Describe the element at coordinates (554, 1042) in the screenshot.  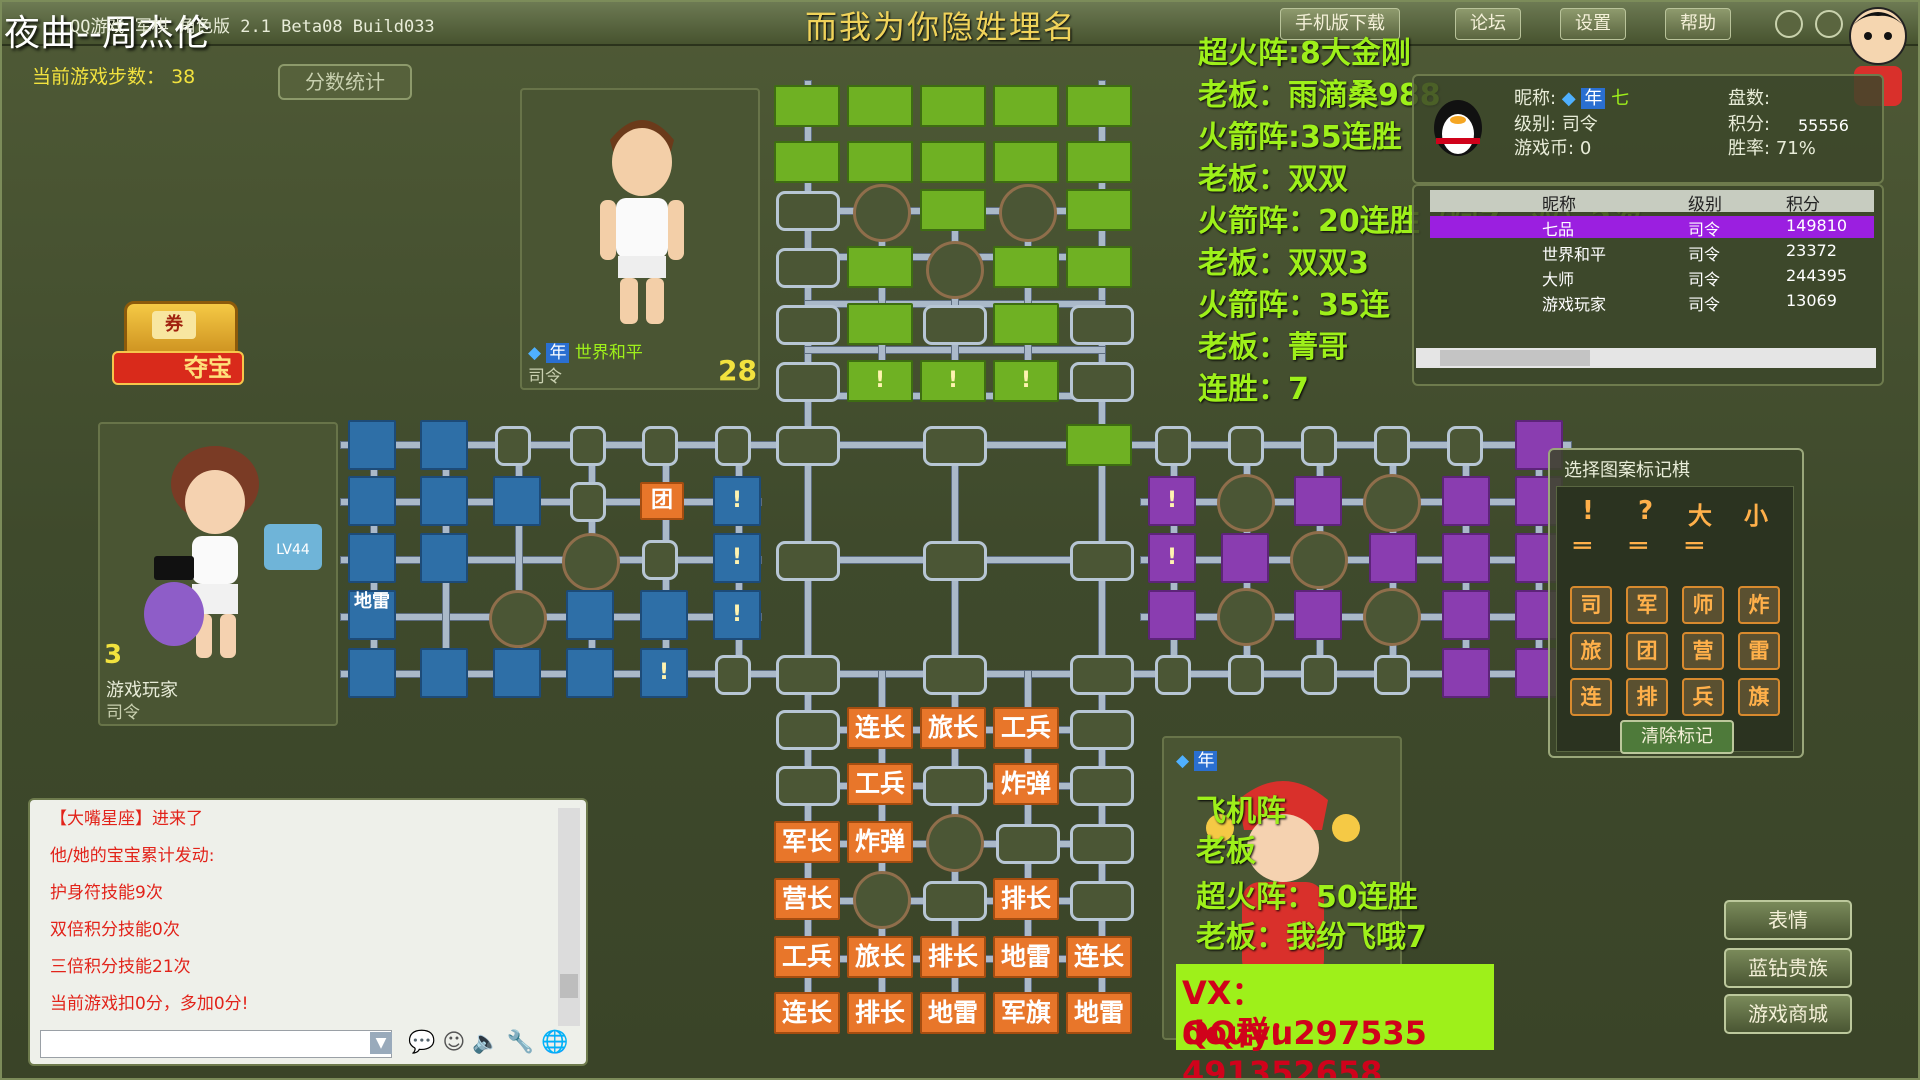
I see `globe-icon: 🌐` at that location.